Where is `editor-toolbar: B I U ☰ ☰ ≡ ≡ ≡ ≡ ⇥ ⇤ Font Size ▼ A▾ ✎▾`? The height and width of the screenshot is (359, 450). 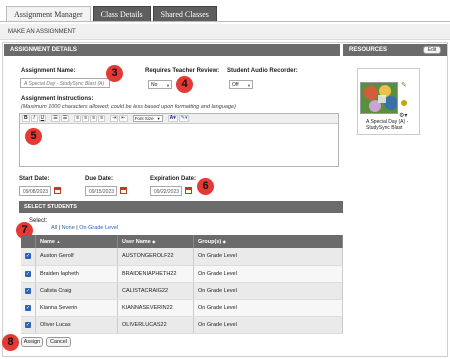 editor-toolbar: B I U ☰ ☰ ≡ ≡ ≡ ≡ ⇥ ⇤ Font Size ▼ A▾ ✎▾ is located at coordinates (179, 119).